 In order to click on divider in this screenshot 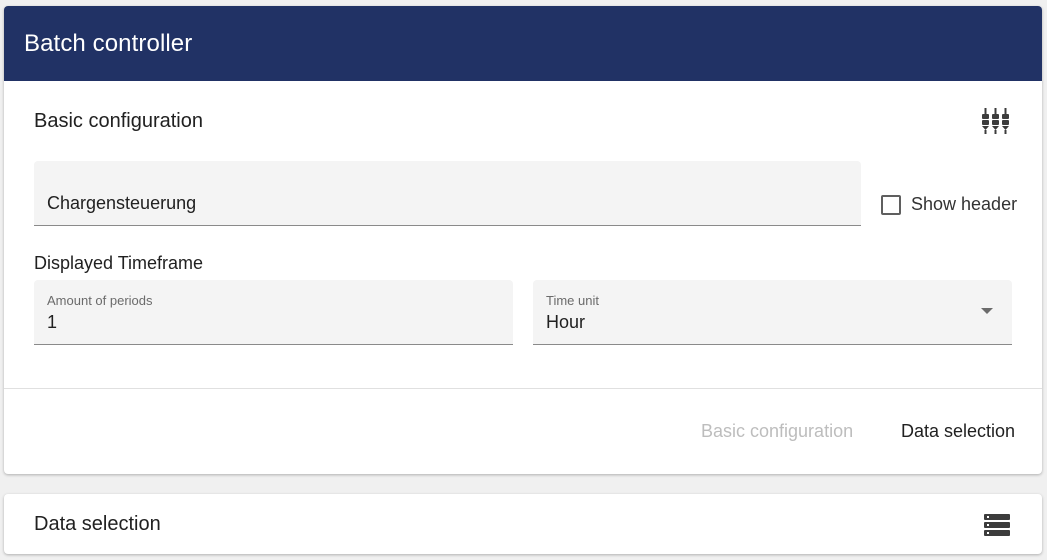, I will do `click(523, 388)`.